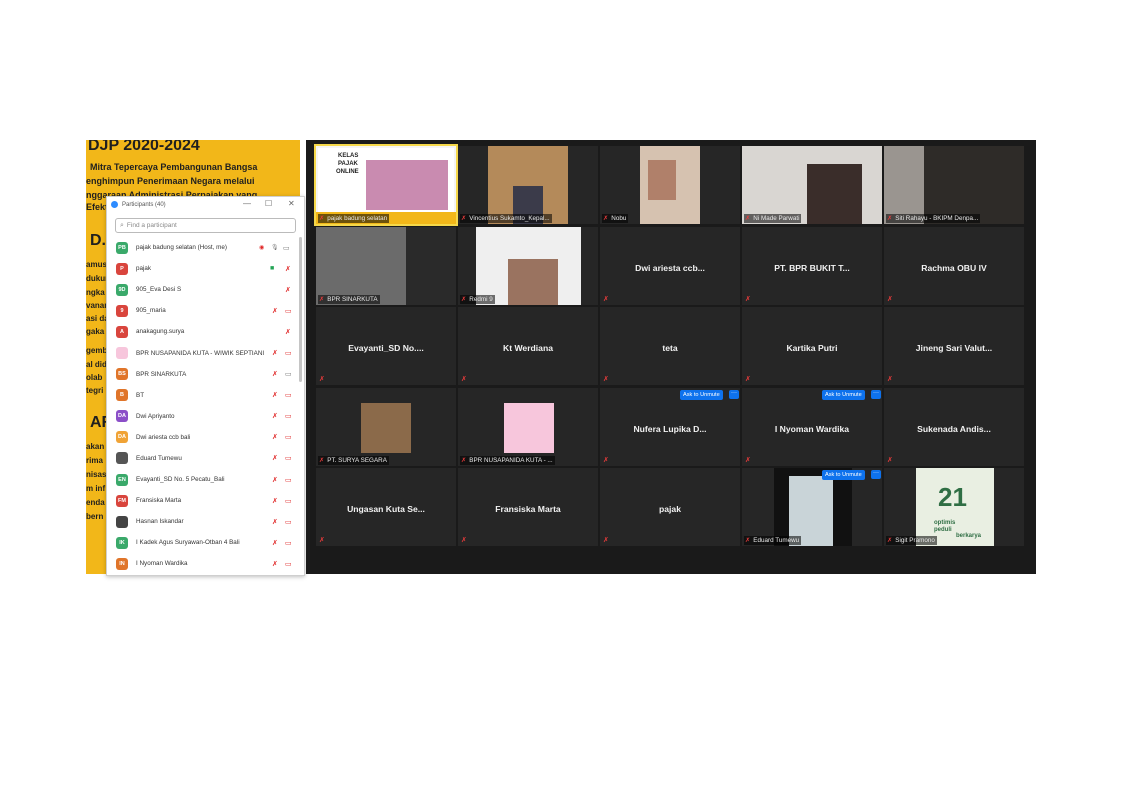 This screenshot has width=1122, height=793. I want to click on scrollbar, so click(300, 309).